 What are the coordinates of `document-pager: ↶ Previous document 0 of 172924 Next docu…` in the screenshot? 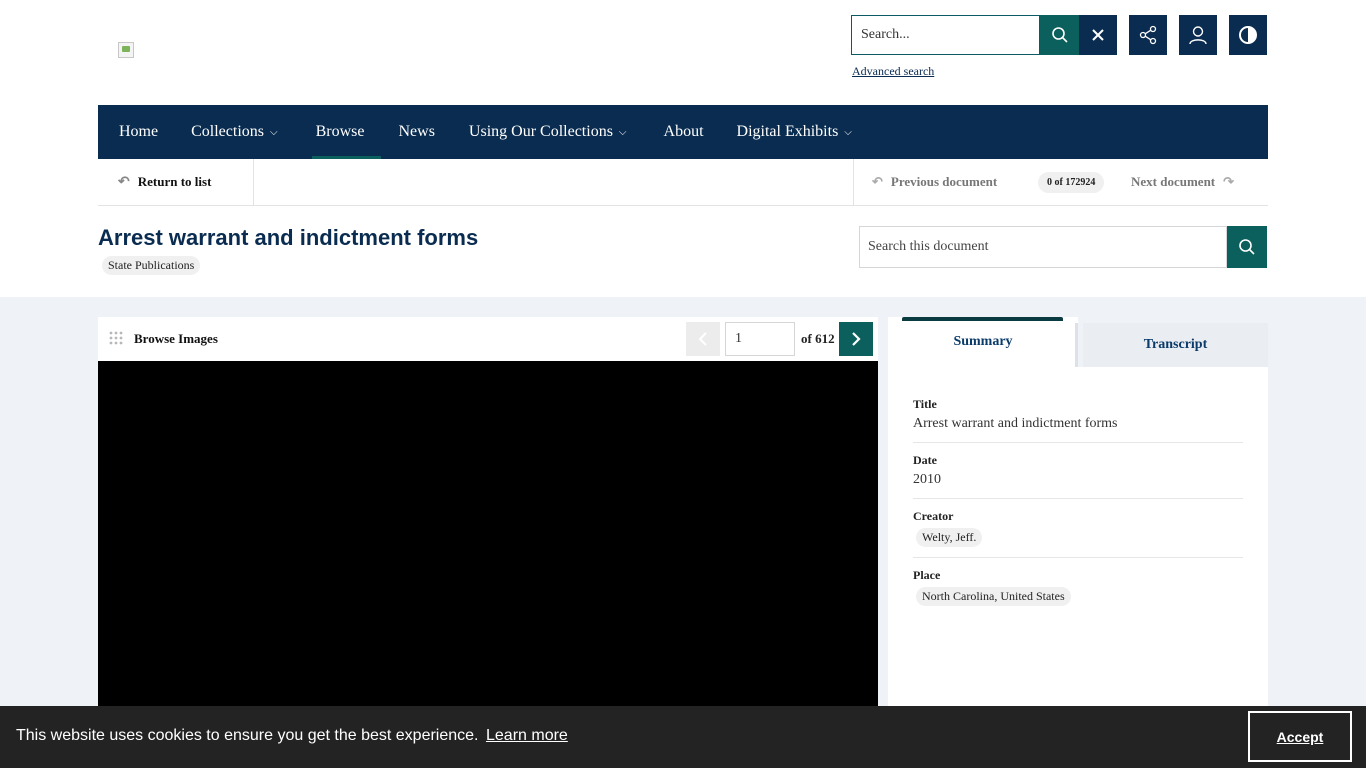 It's located at (1060, 182).